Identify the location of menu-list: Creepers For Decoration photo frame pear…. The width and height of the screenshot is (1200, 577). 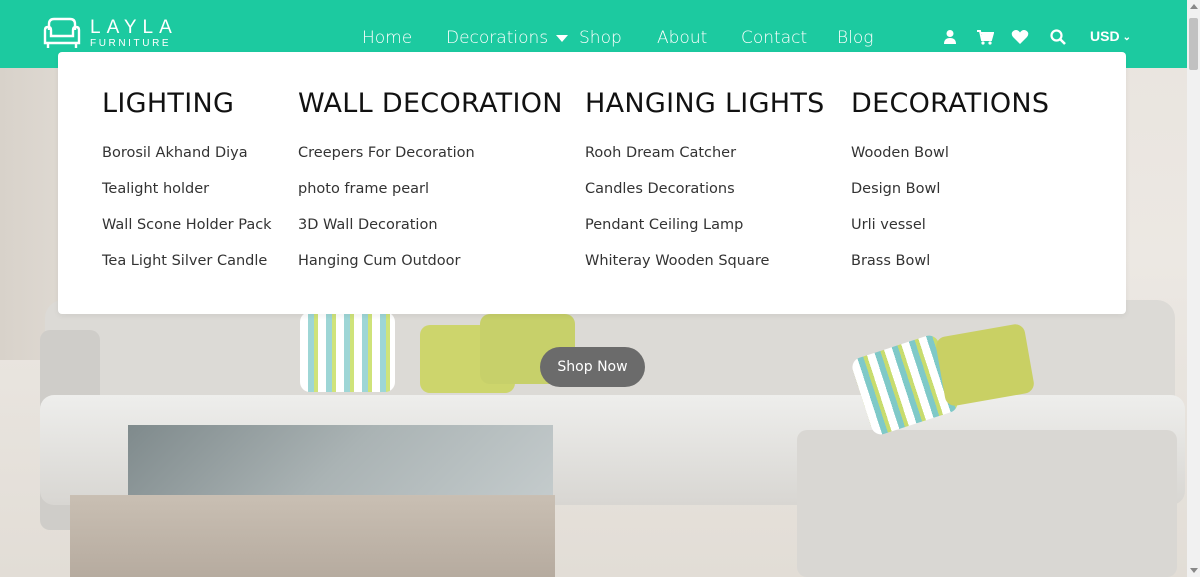
(430, 215).